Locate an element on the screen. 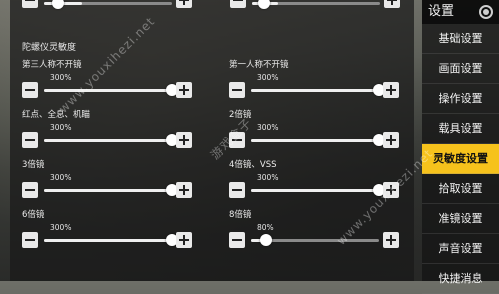 This screenshot has width=499, height=294. setting-value: 80% is located at coordinates (265, 227).